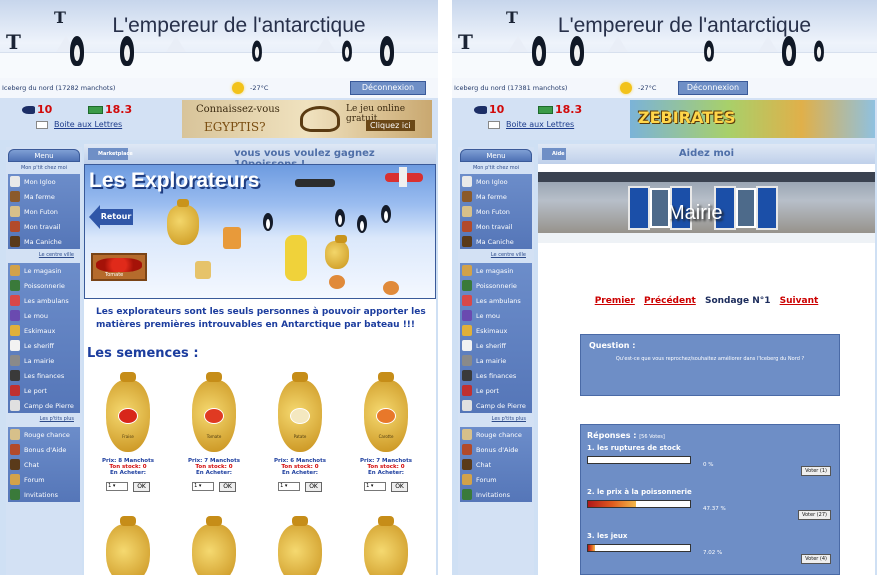 The height and width of the screenshot is (575, 877). Describe the element at coordinates (39, 345) in the screenshot. I see `menu-item-label: Le sheriff` at that location.